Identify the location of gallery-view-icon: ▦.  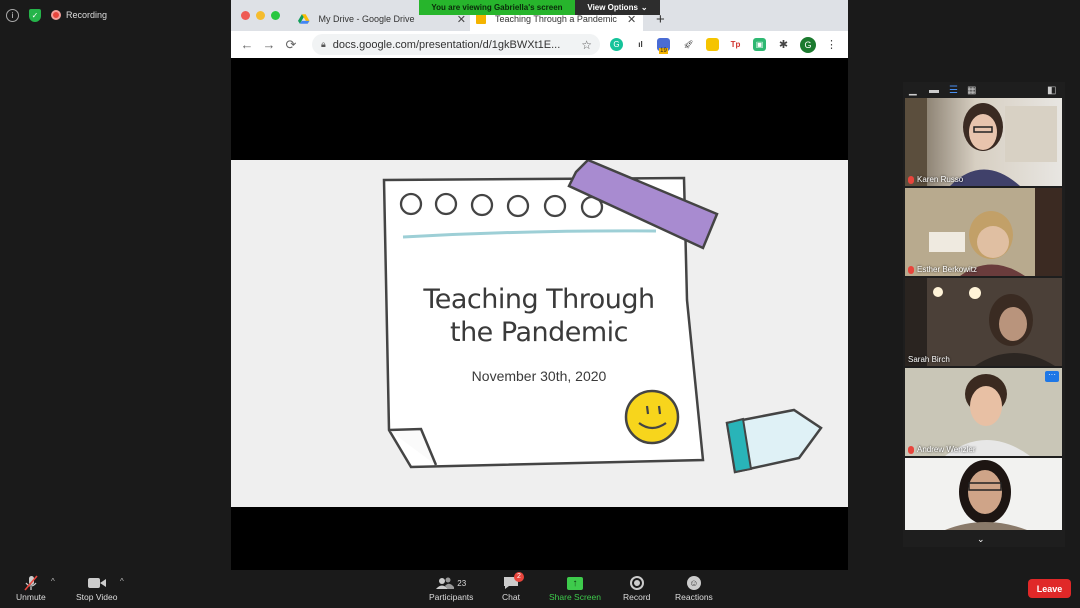
(971, 90).